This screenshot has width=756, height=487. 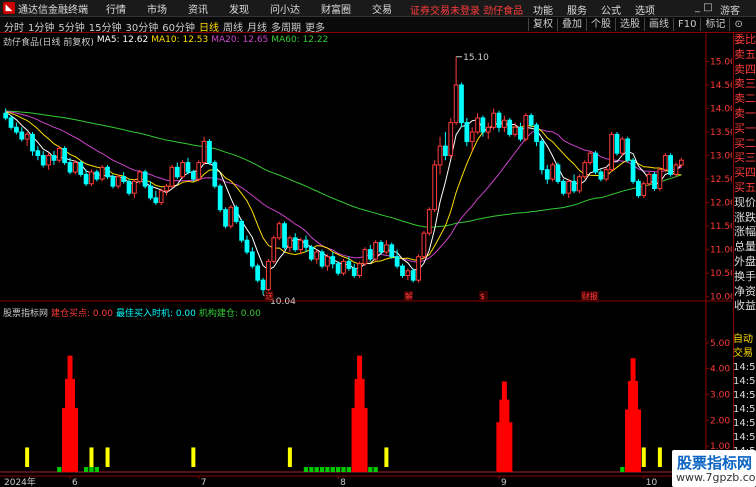 What do you see at coordinates (744, 340) in the screenshot?
I see `auto-trade-label: 自动` at bounding box center [744, 340].